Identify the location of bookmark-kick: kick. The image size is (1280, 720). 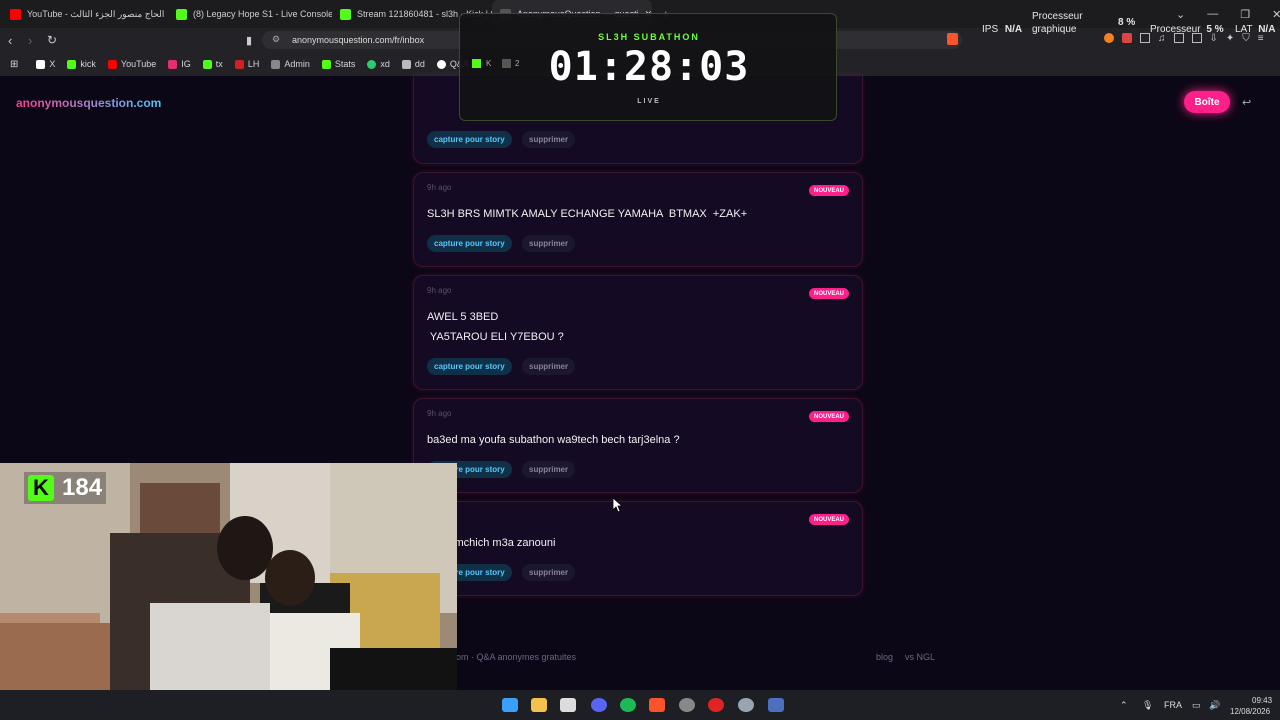
(81, 64).